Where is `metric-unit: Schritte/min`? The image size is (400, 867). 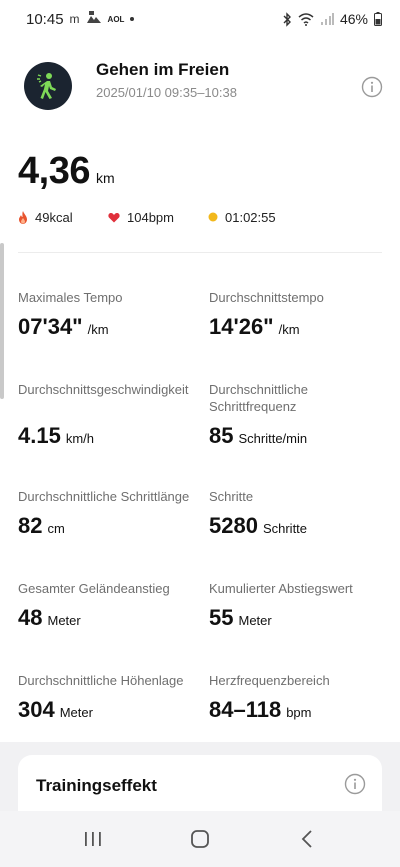
metric-unit: Schritte/min is located at coordinates (273, 438).